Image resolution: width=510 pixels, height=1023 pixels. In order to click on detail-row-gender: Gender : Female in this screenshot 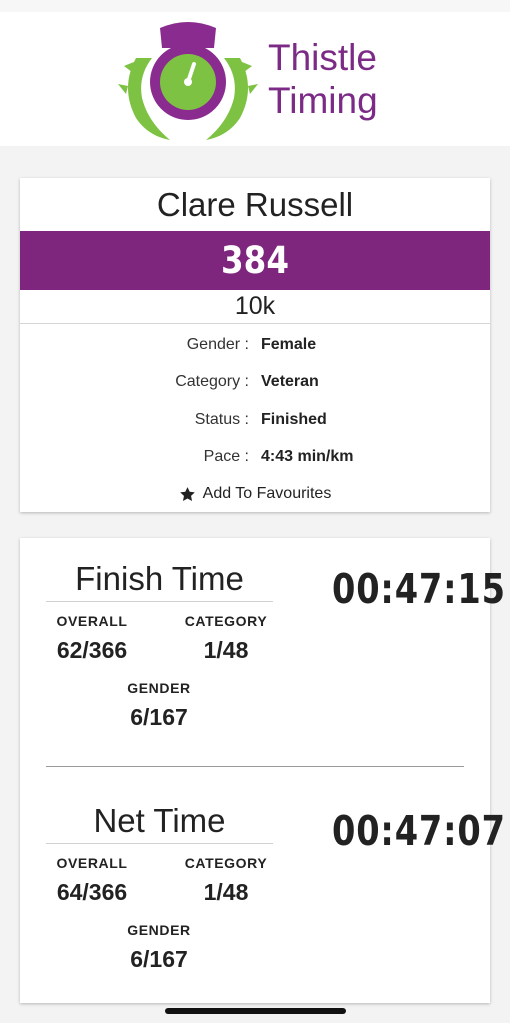, I will do `click(255, 345)`.